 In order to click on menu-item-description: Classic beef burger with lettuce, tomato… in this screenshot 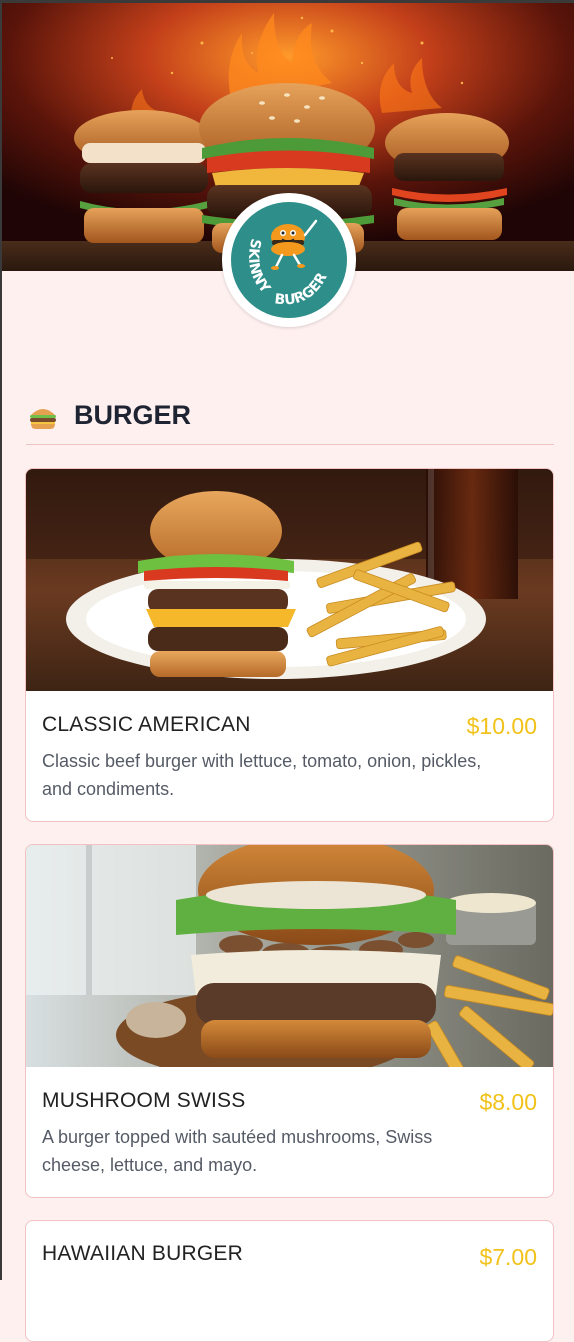, I will do `click(262, 775)`.